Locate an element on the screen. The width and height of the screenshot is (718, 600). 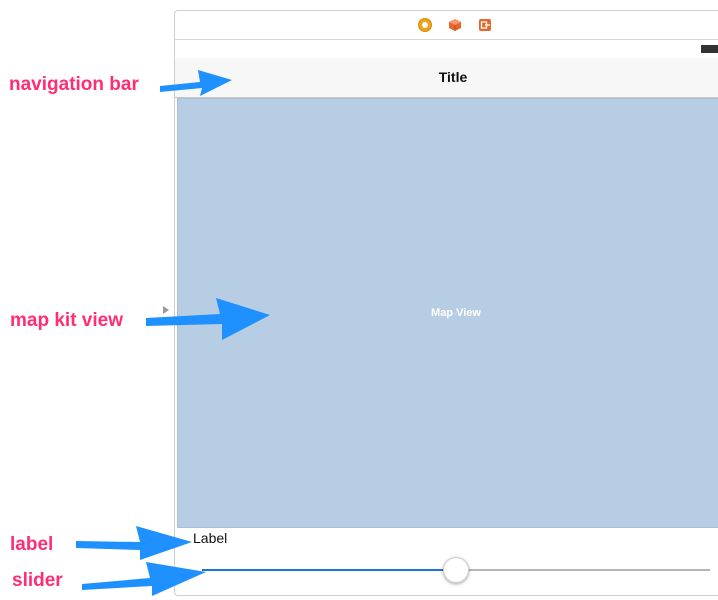
segue-arrow-icon is located at coordinates (166, 310).